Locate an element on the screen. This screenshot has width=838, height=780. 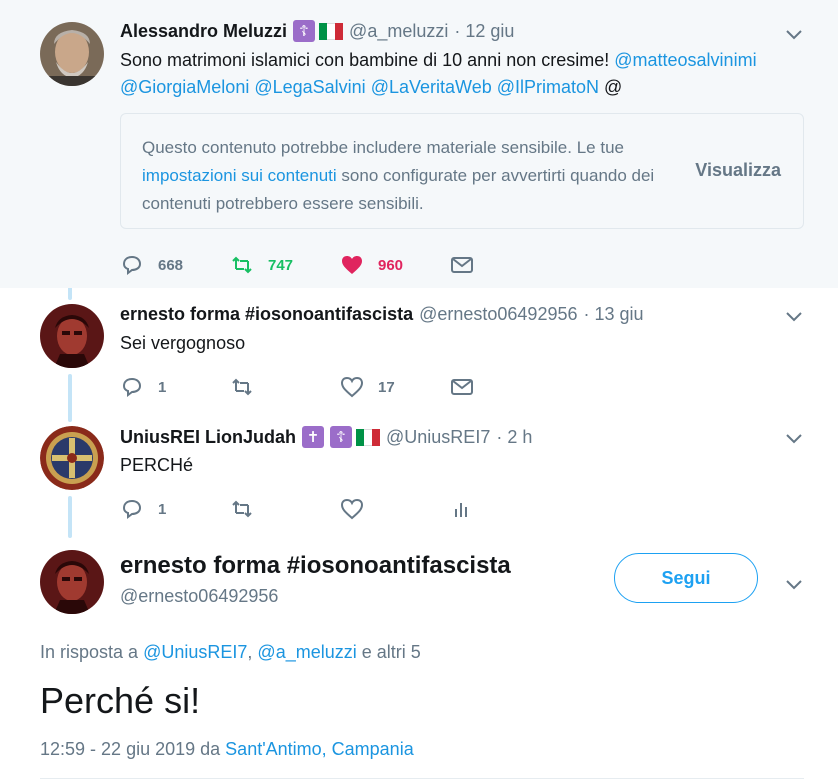
mention-link: @IlPrimatoN is located at coordinates (548, 87).